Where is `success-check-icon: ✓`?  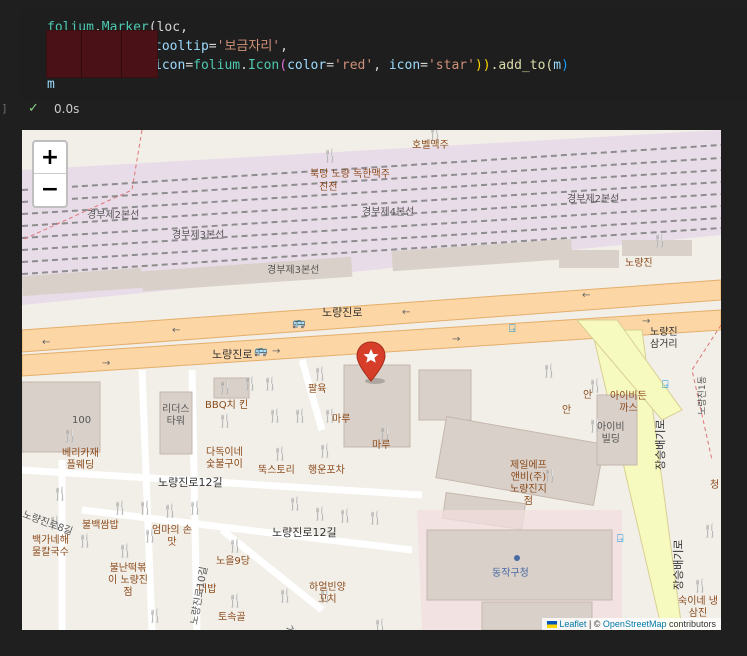
success-check-icon: ✓ is located at coordinates (33, 108).